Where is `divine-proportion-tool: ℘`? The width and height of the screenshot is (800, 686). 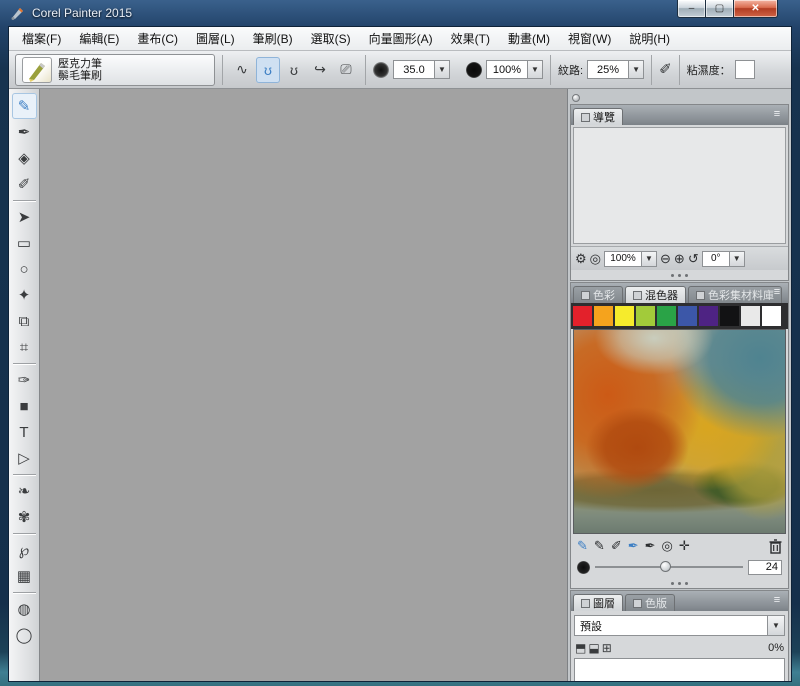 divine-proportion-tool: ℘ is located at coordinates (24, 550).